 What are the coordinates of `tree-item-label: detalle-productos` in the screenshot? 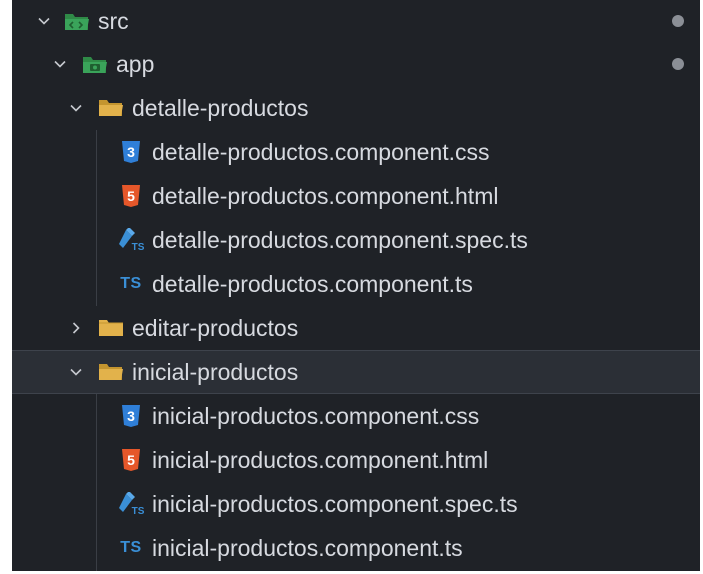 It's located at (220, 107).